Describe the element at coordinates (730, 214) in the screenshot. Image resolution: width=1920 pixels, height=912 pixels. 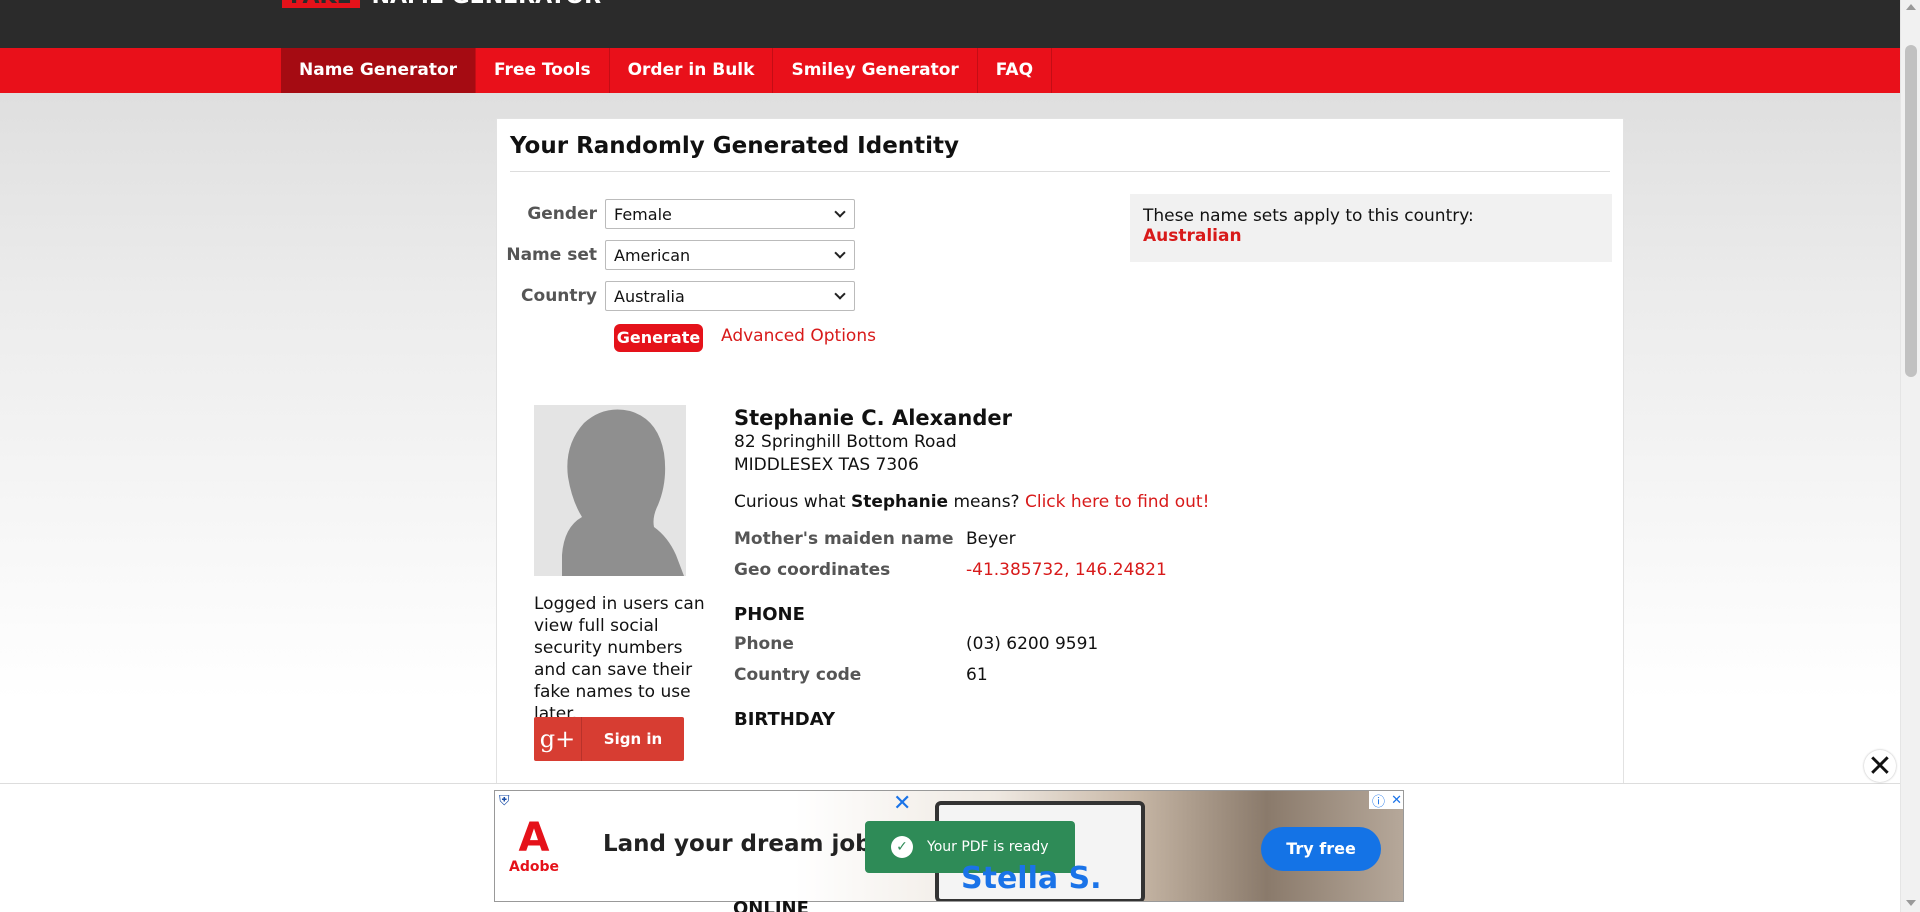
I see `gender-select: Female` at that location.